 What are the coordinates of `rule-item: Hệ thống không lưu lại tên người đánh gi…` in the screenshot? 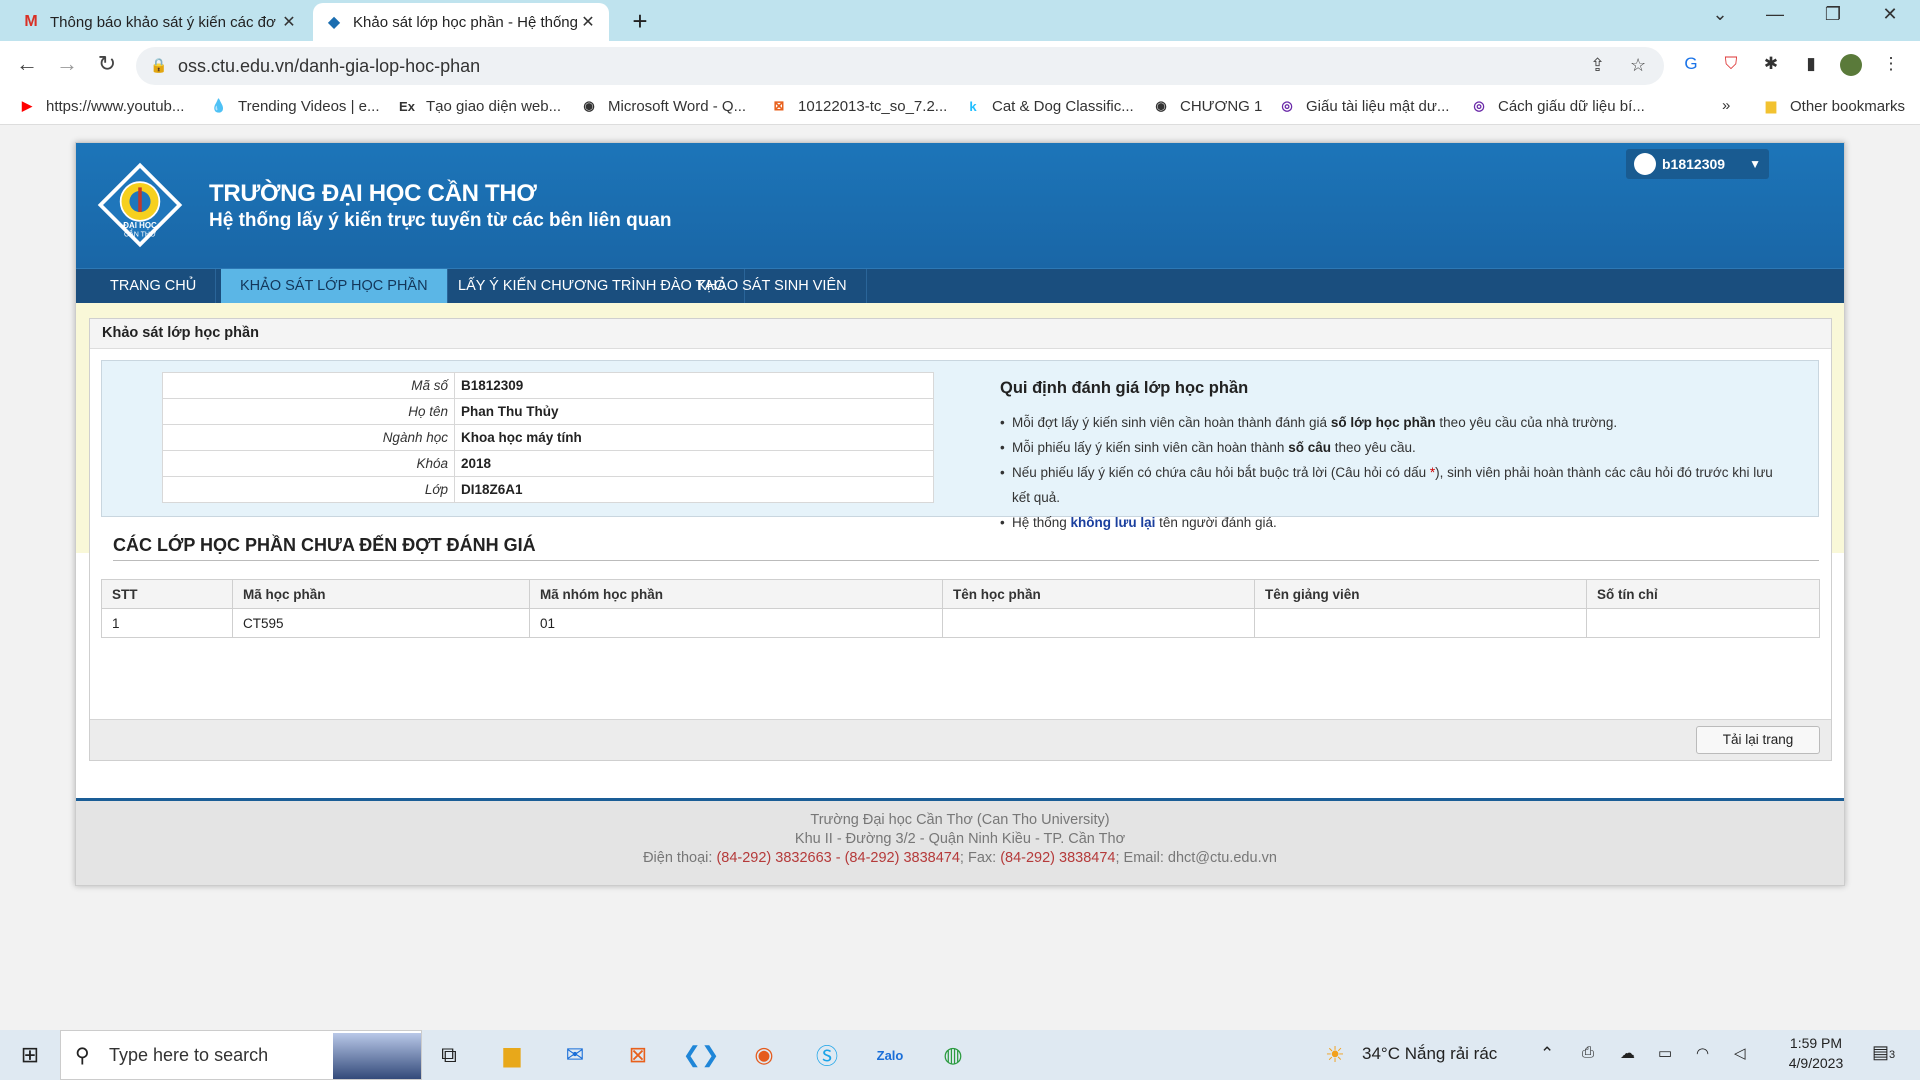 It's located at (1390, 522).